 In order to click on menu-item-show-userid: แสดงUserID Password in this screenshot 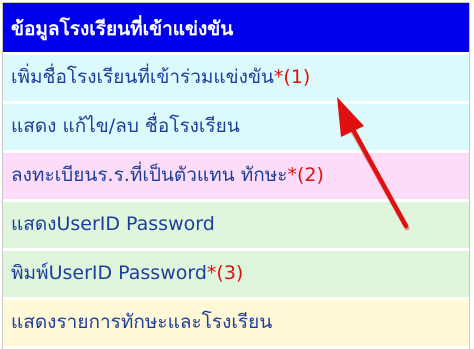, I will do `click(236, 226)`.